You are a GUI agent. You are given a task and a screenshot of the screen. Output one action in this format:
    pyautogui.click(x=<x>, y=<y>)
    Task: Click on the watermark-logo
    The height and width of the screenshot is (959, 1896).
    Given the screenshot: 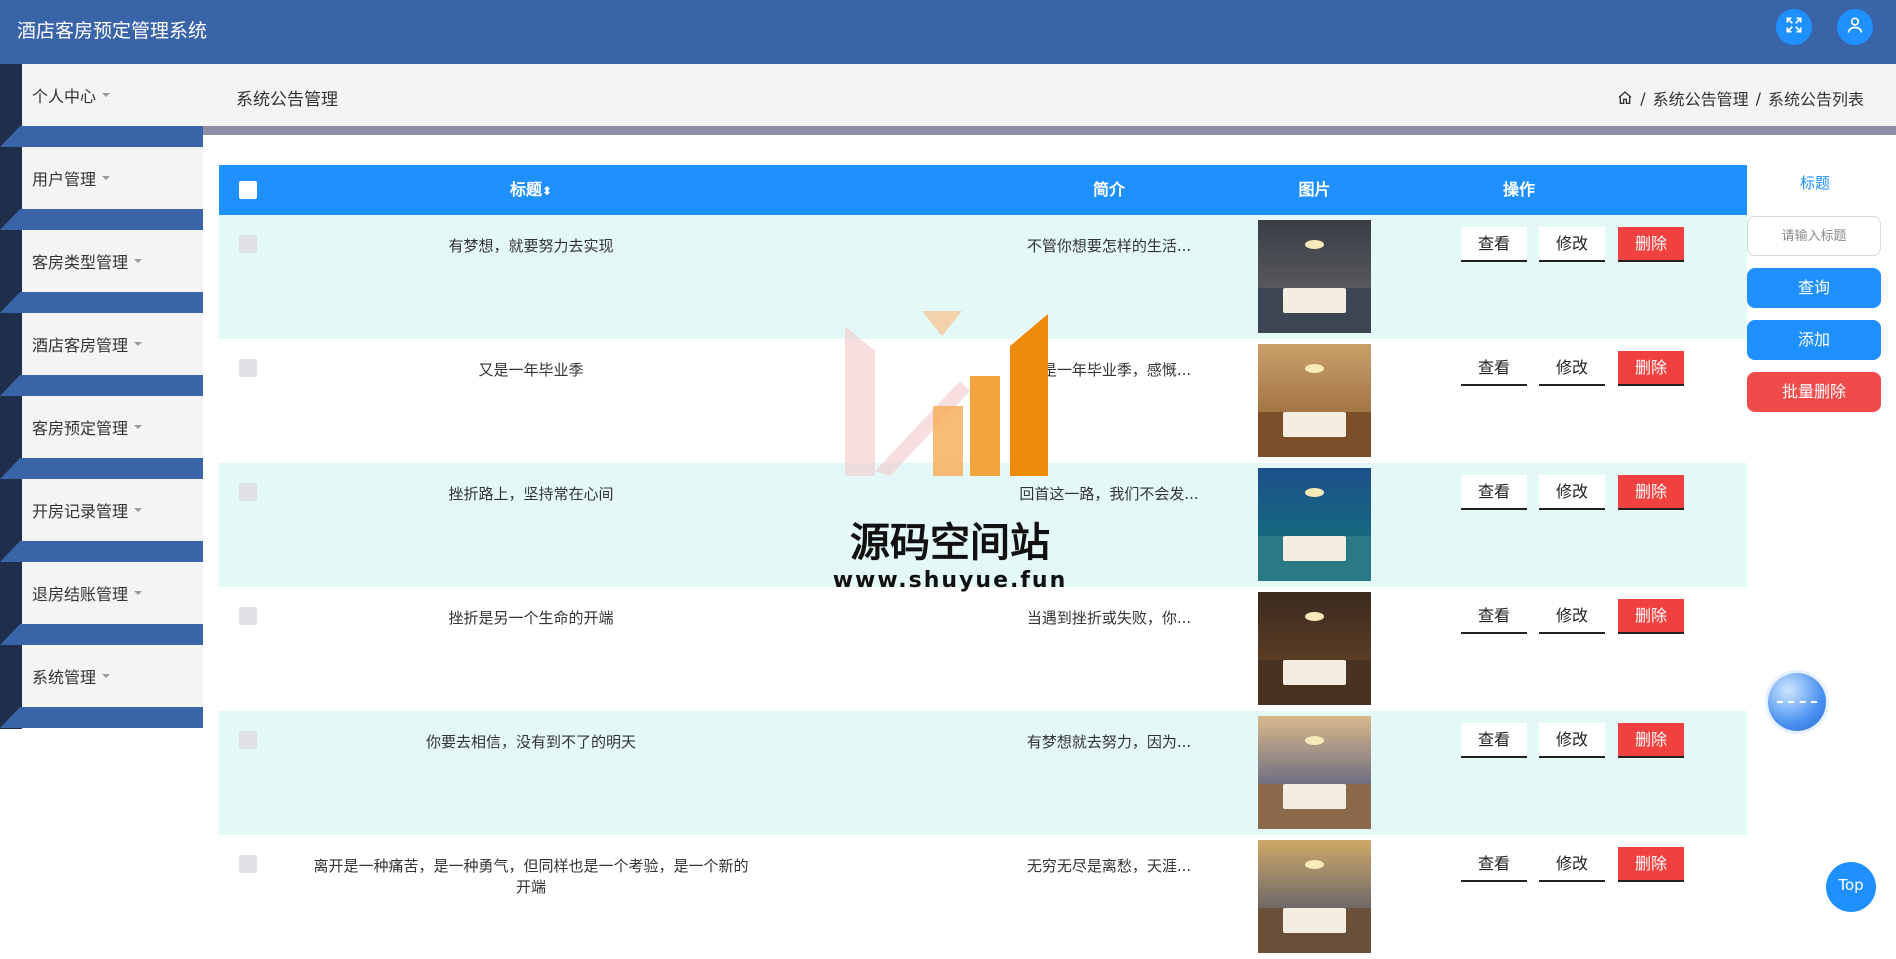 What is the action you would take?
    pyautogui.click(x=946, y=393)
    